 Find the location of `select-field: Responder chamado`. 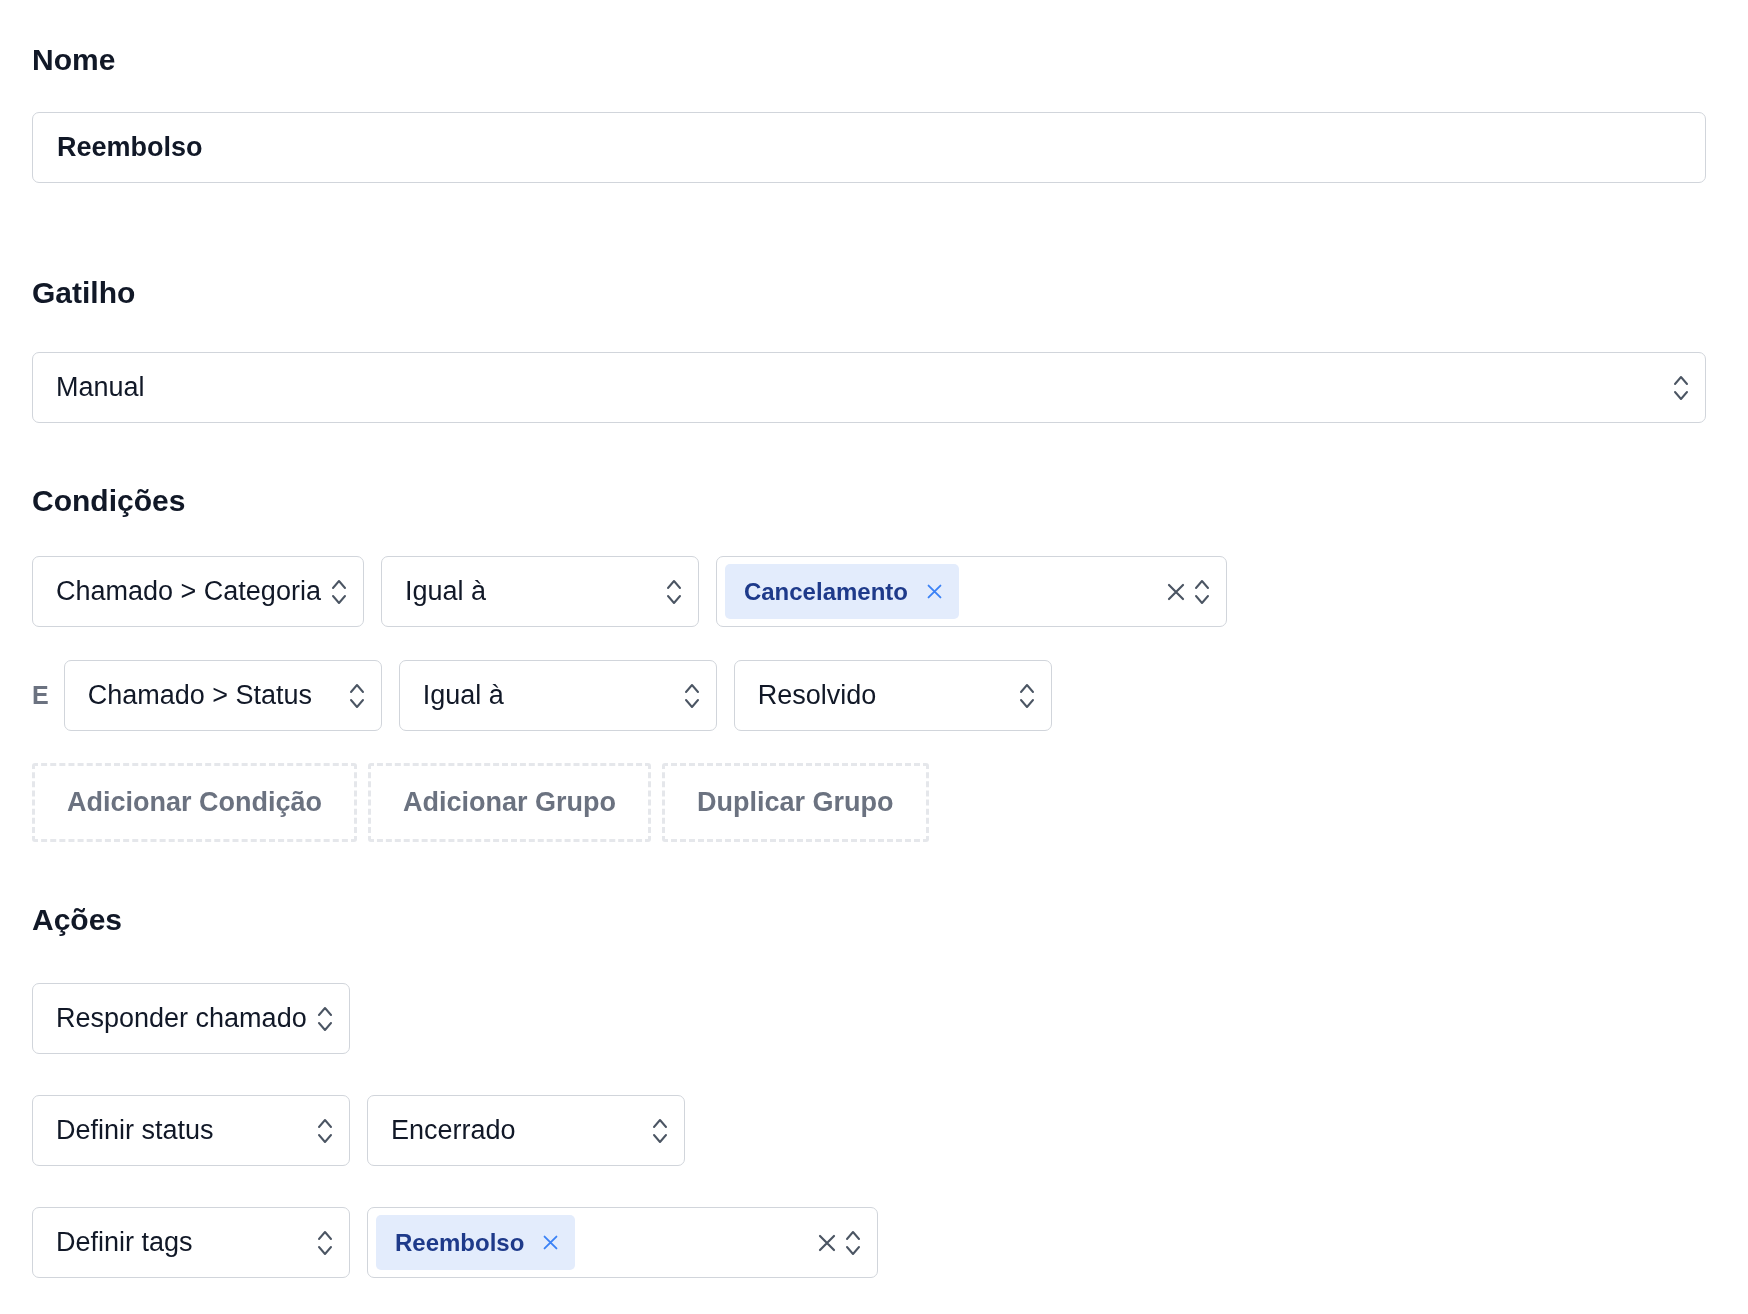

select-field: Responder chamado is located at coordinates (191, 1018).